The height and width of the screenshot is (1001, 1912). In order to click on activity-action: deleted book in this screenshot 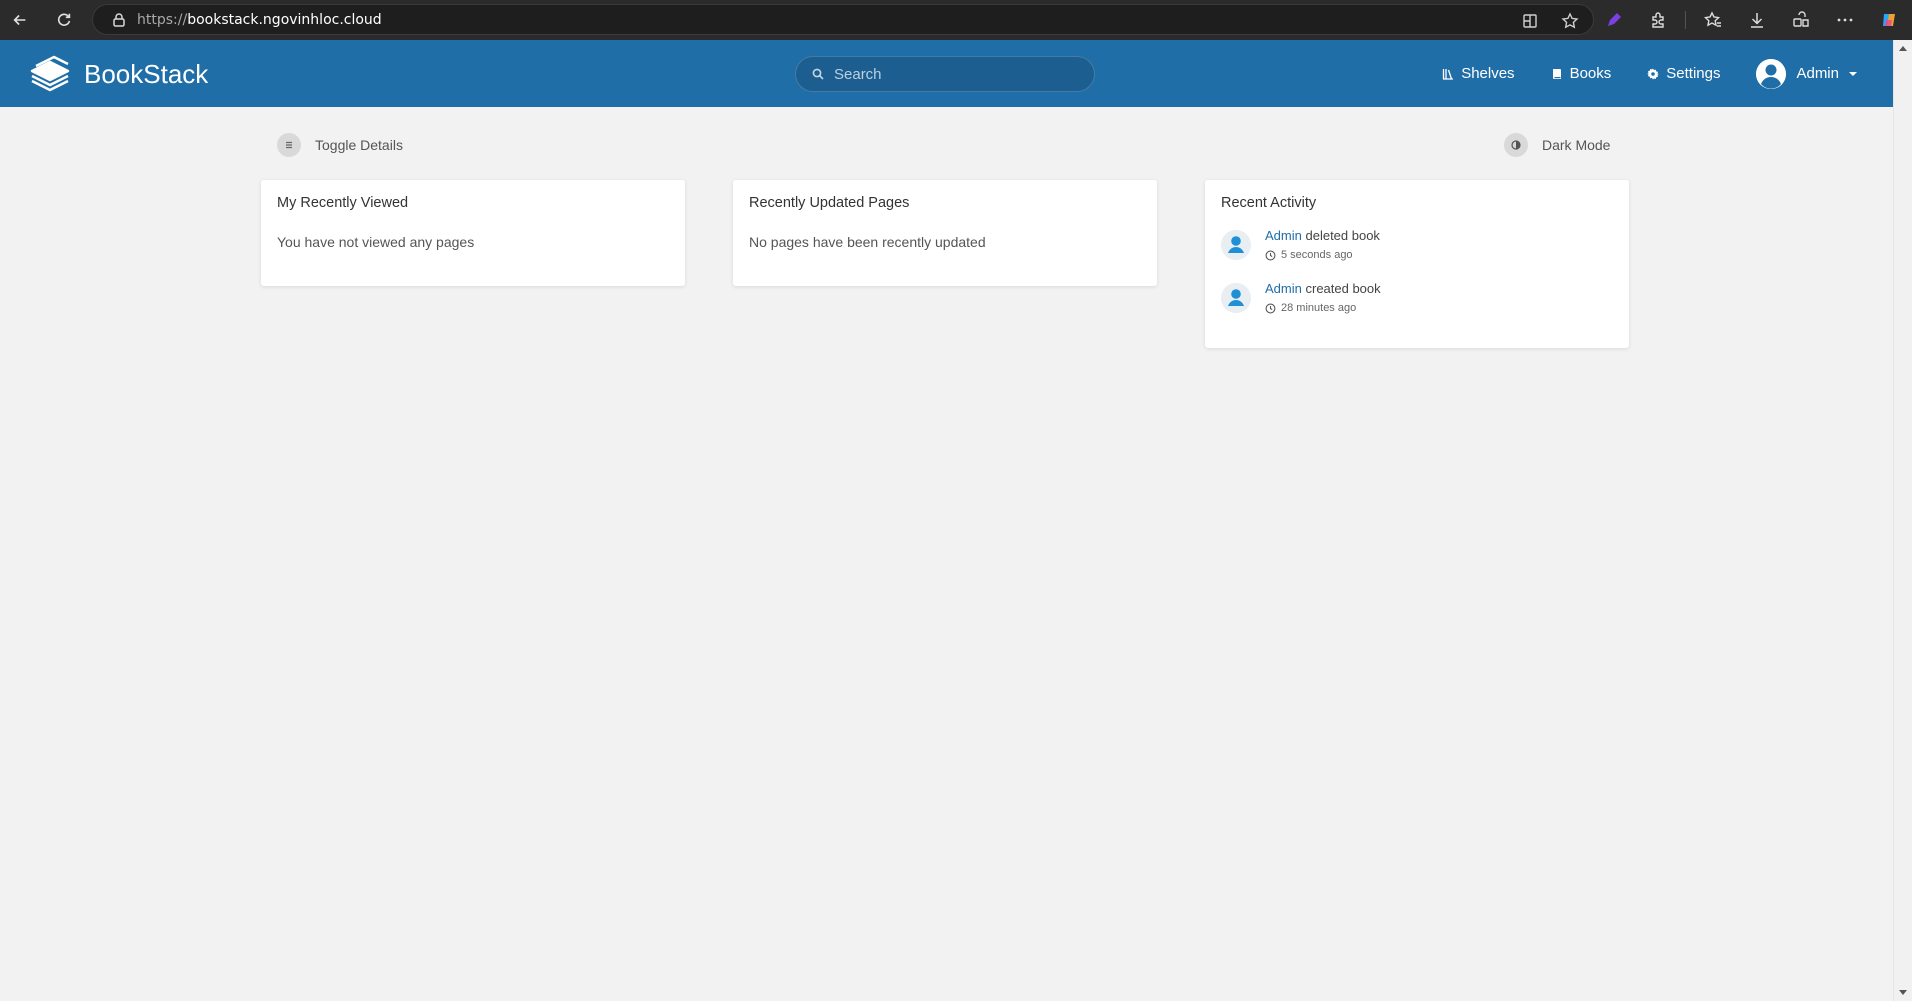, I will do `click(1342, 235)`.